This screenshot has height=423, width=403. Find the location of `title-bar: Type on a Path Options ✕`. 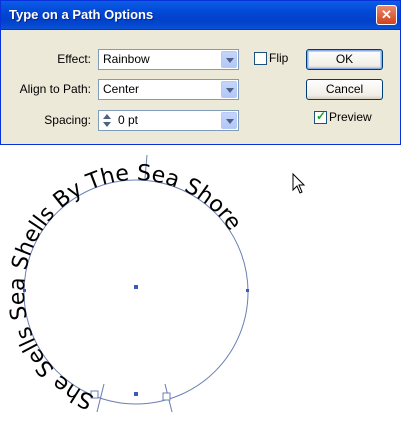

title-bar: Type on a Path Options ✕ is located at coordinates (200, 15).